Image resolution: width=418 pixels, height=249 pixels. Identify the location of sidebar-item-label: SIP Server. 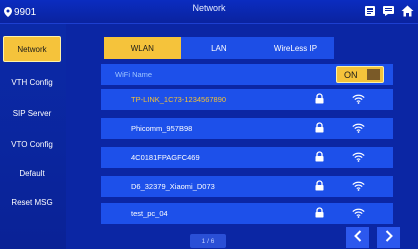
(32, 113).